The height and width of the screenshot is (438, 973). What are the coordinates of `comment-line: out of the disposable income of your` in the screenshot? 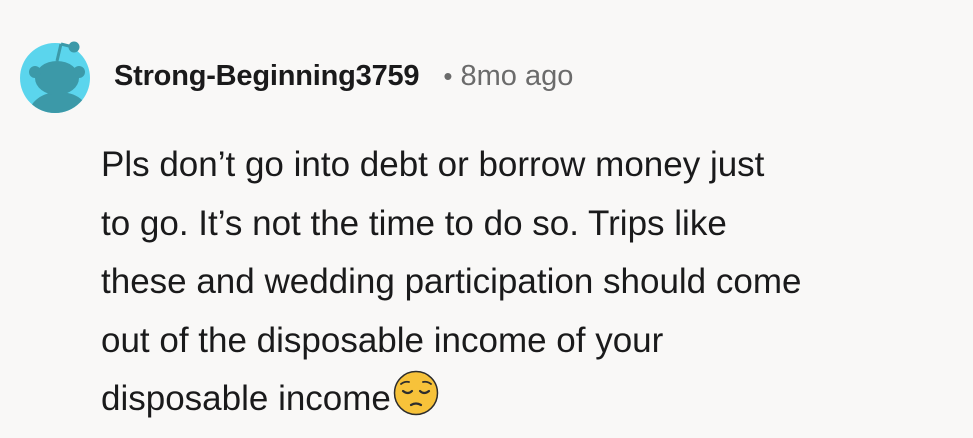 It's located at (382, 340).